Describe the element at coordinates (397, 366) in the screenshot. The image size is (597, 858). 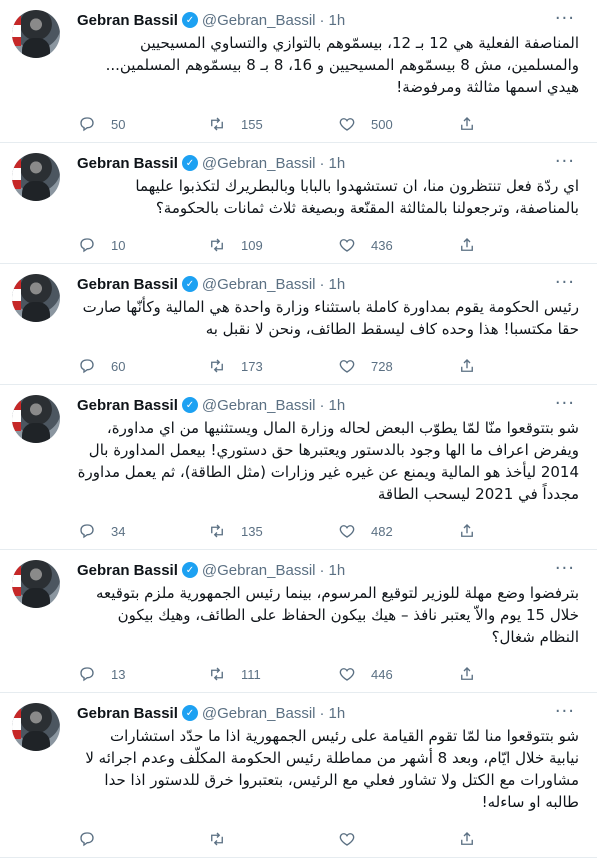
I see `like-button: 728` at that location.